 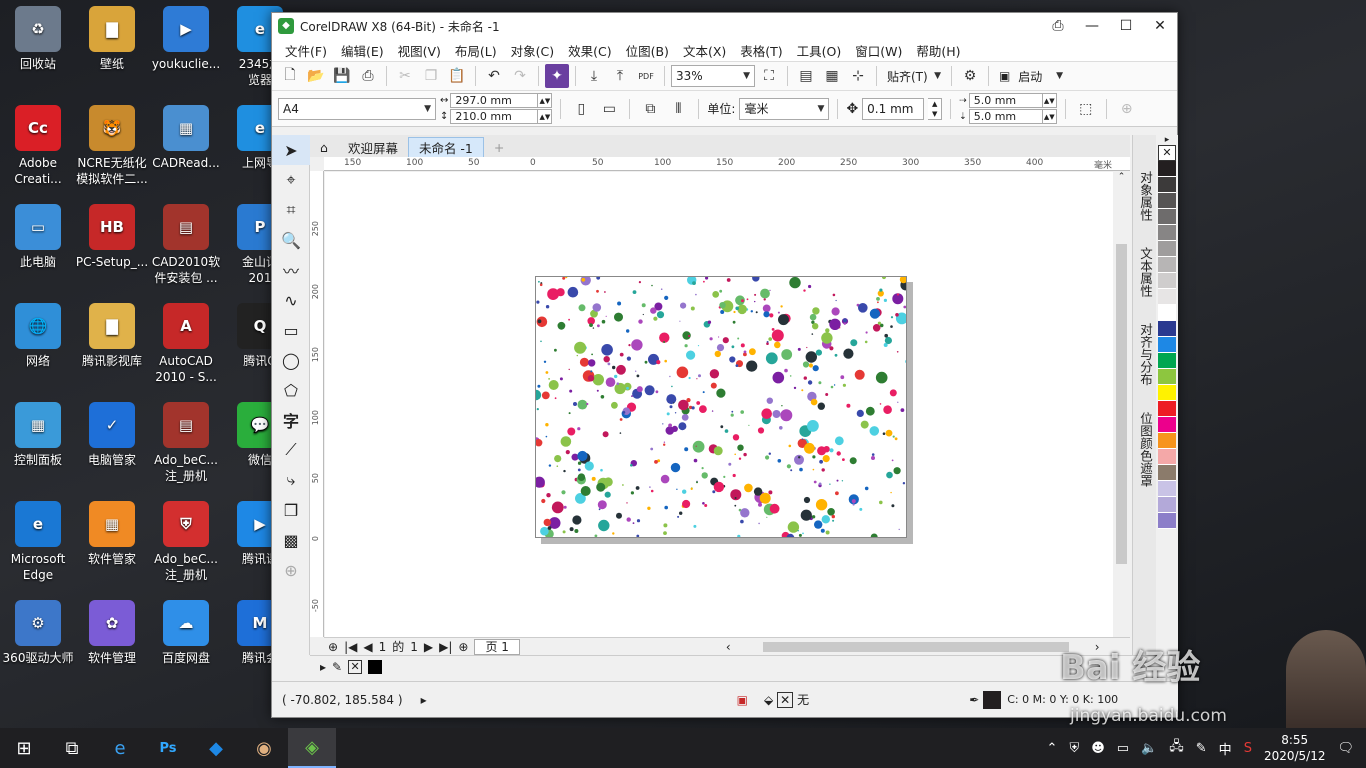 I want to click on color-proof-icon: ▣, so click(x=742, y=700).